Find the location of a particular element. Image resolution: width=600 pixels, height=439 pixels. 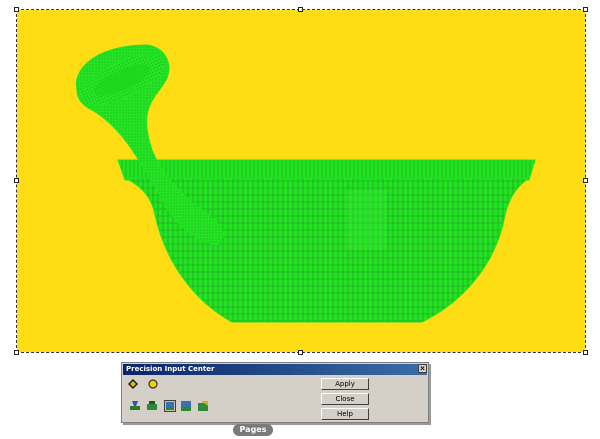

resize-handle-top-left is located at coordinates (16, 9).